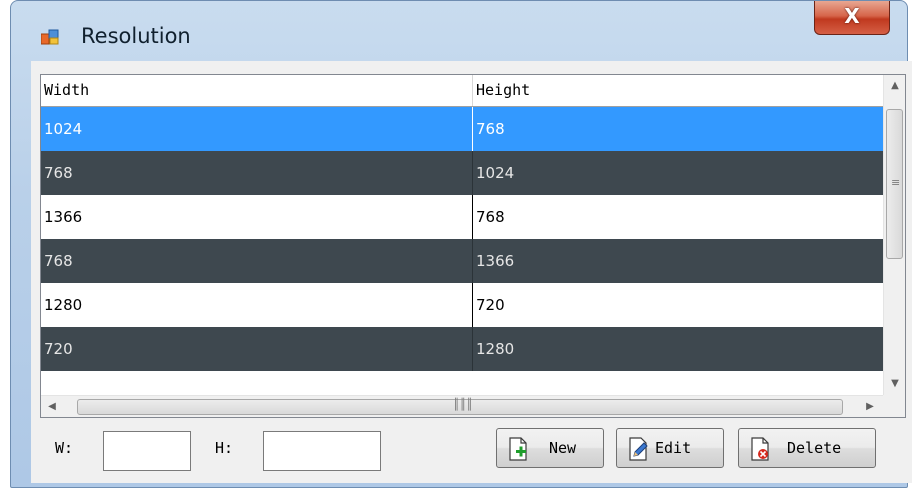 Image resolution: width=912 pixels, height=492 pixels. I want to click on cell-height: 1024, so click(677, 173).